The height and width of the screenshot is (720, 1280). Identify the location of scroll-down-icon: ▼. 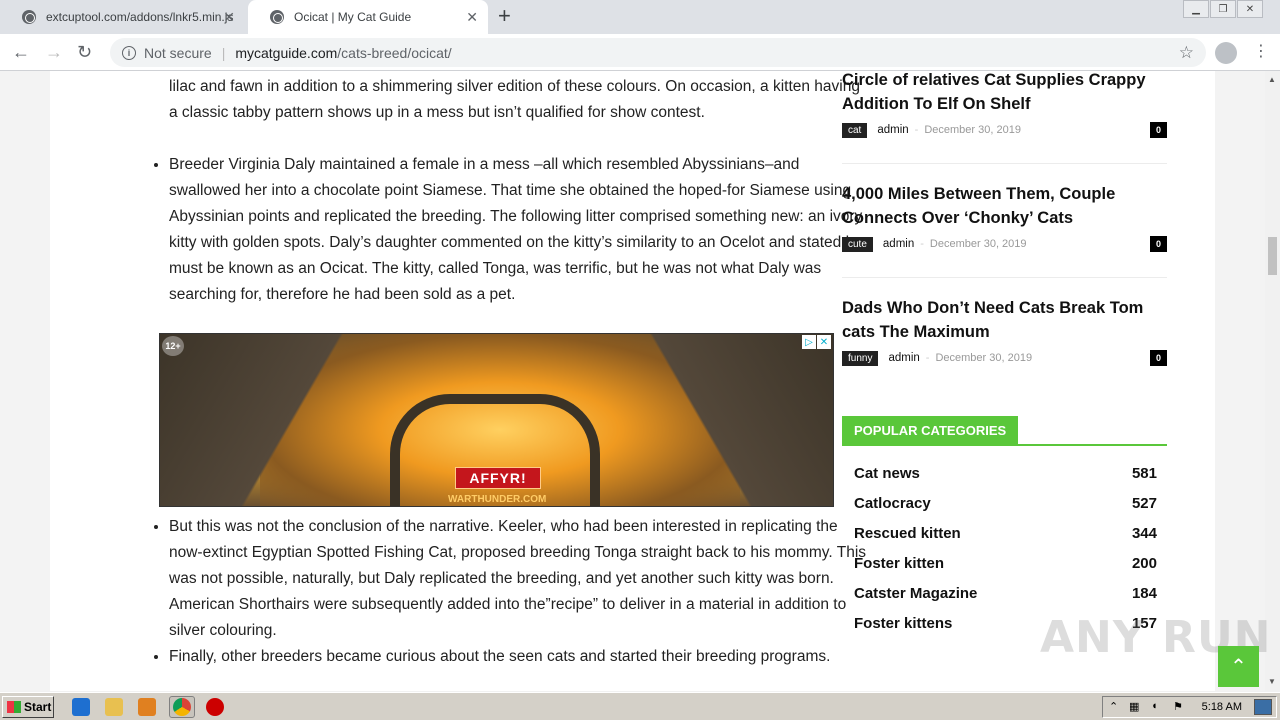
(1272, 681).